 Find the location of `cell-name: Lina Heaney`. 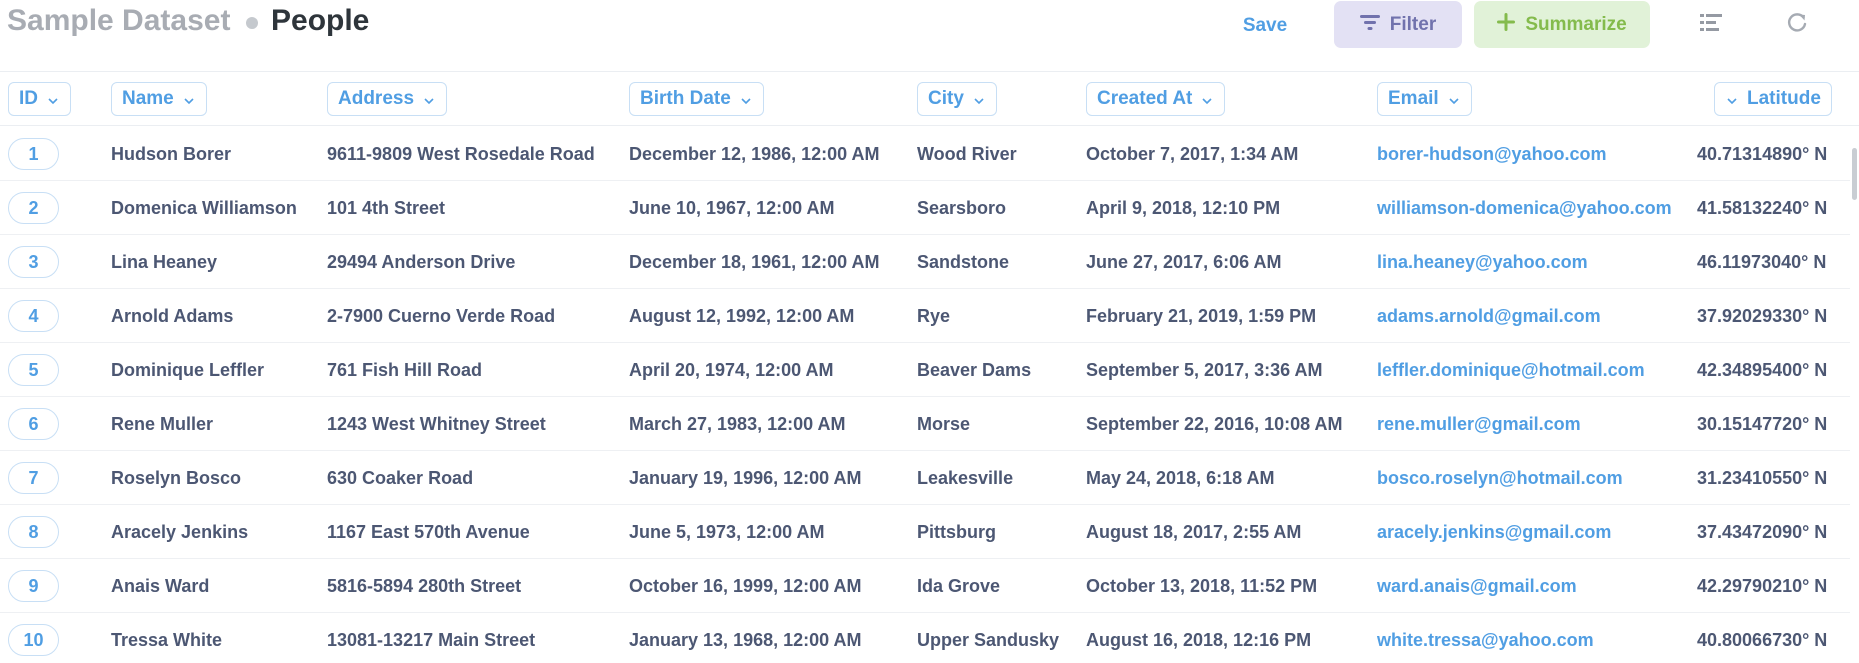

cell-name: Lina Heaney is located at coordinates (164, 261).